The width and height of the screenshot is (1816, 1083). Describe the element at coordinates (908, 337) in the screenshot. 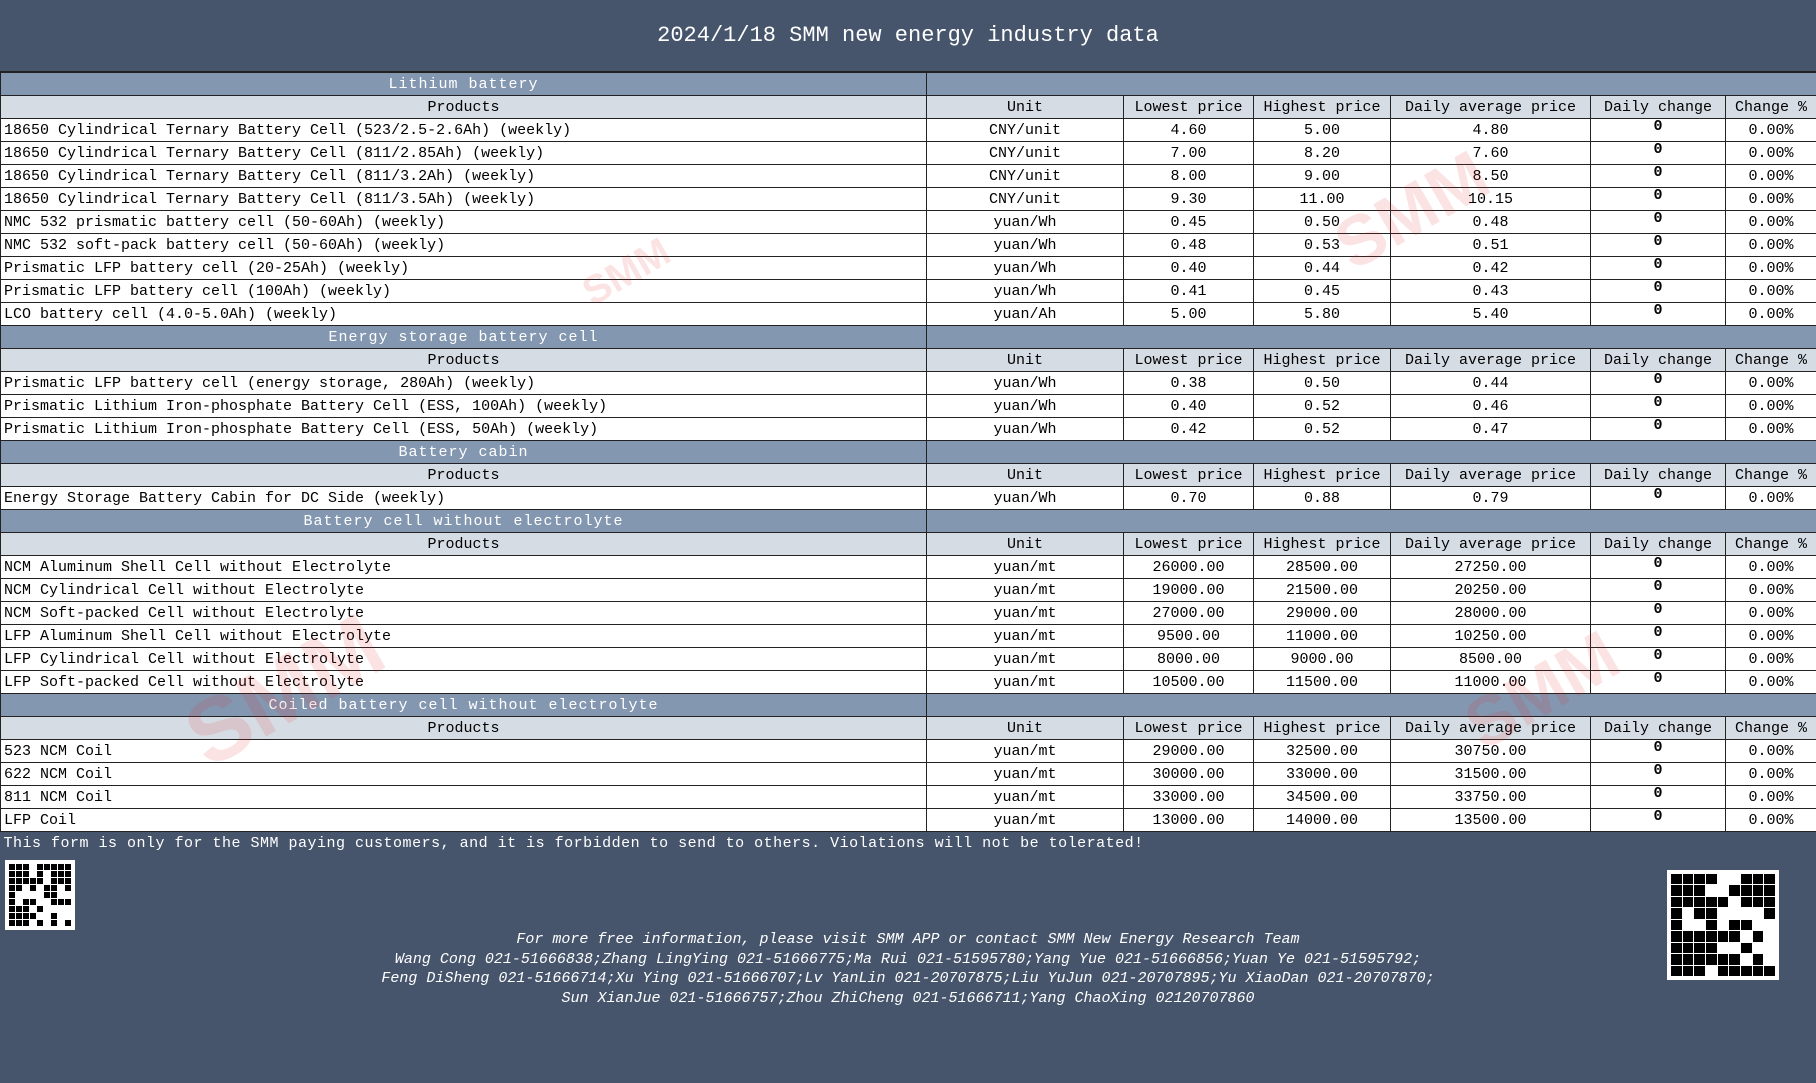

I see `section-header: Energy storage battery cell` at that location.